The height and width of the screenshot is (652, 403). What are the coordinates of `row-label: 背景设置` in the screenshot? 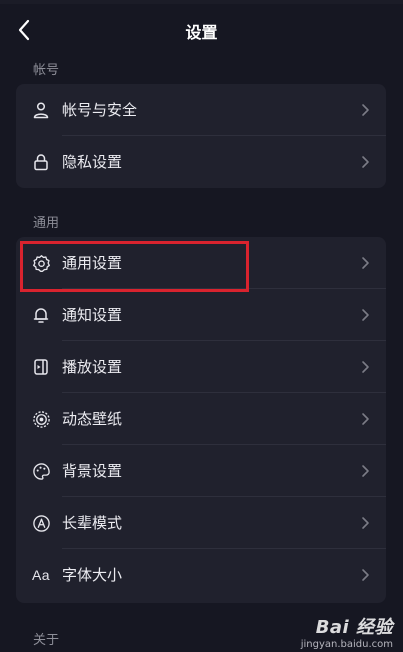 It's located at (92, 471).